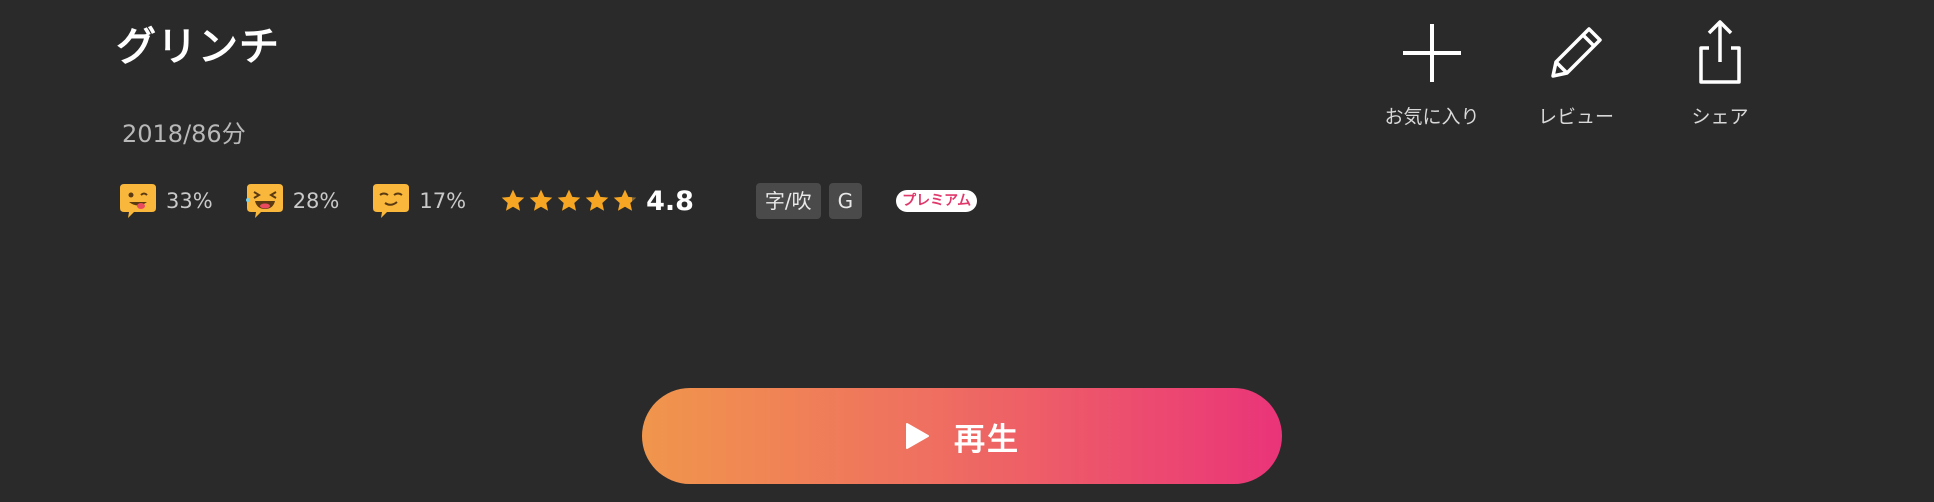 The width and height of the screenshot is (1934, 502). Describe the element at coordinates (391, 201) in the screenshot. I see `smug-emoji-icon` at that location.